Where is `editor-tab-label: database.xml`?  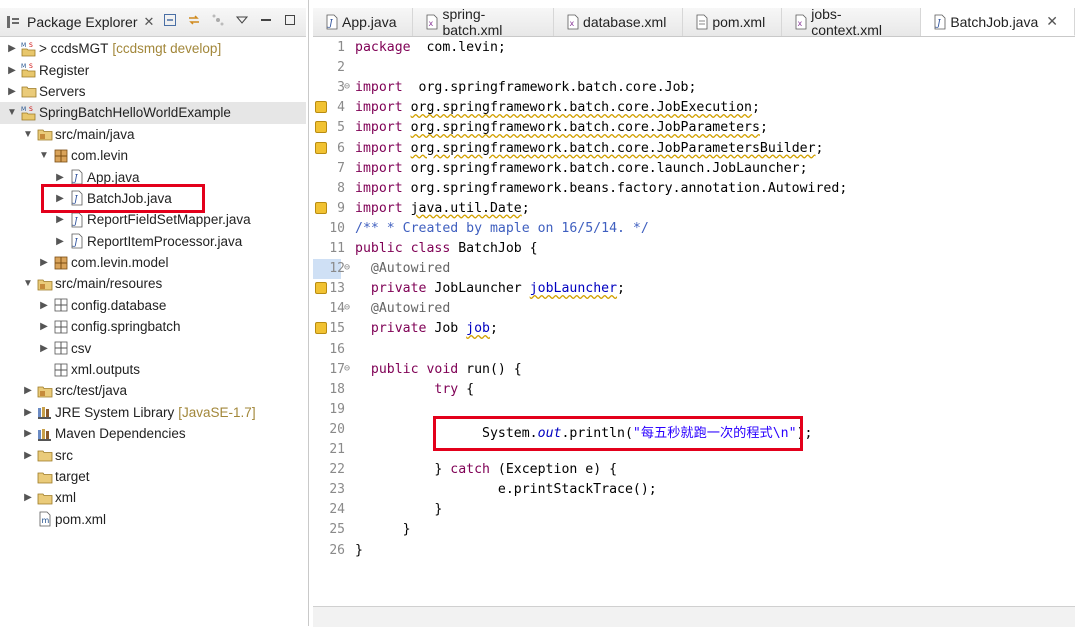
editor-tab-label: database.xml is located at coordinates (625, 22).